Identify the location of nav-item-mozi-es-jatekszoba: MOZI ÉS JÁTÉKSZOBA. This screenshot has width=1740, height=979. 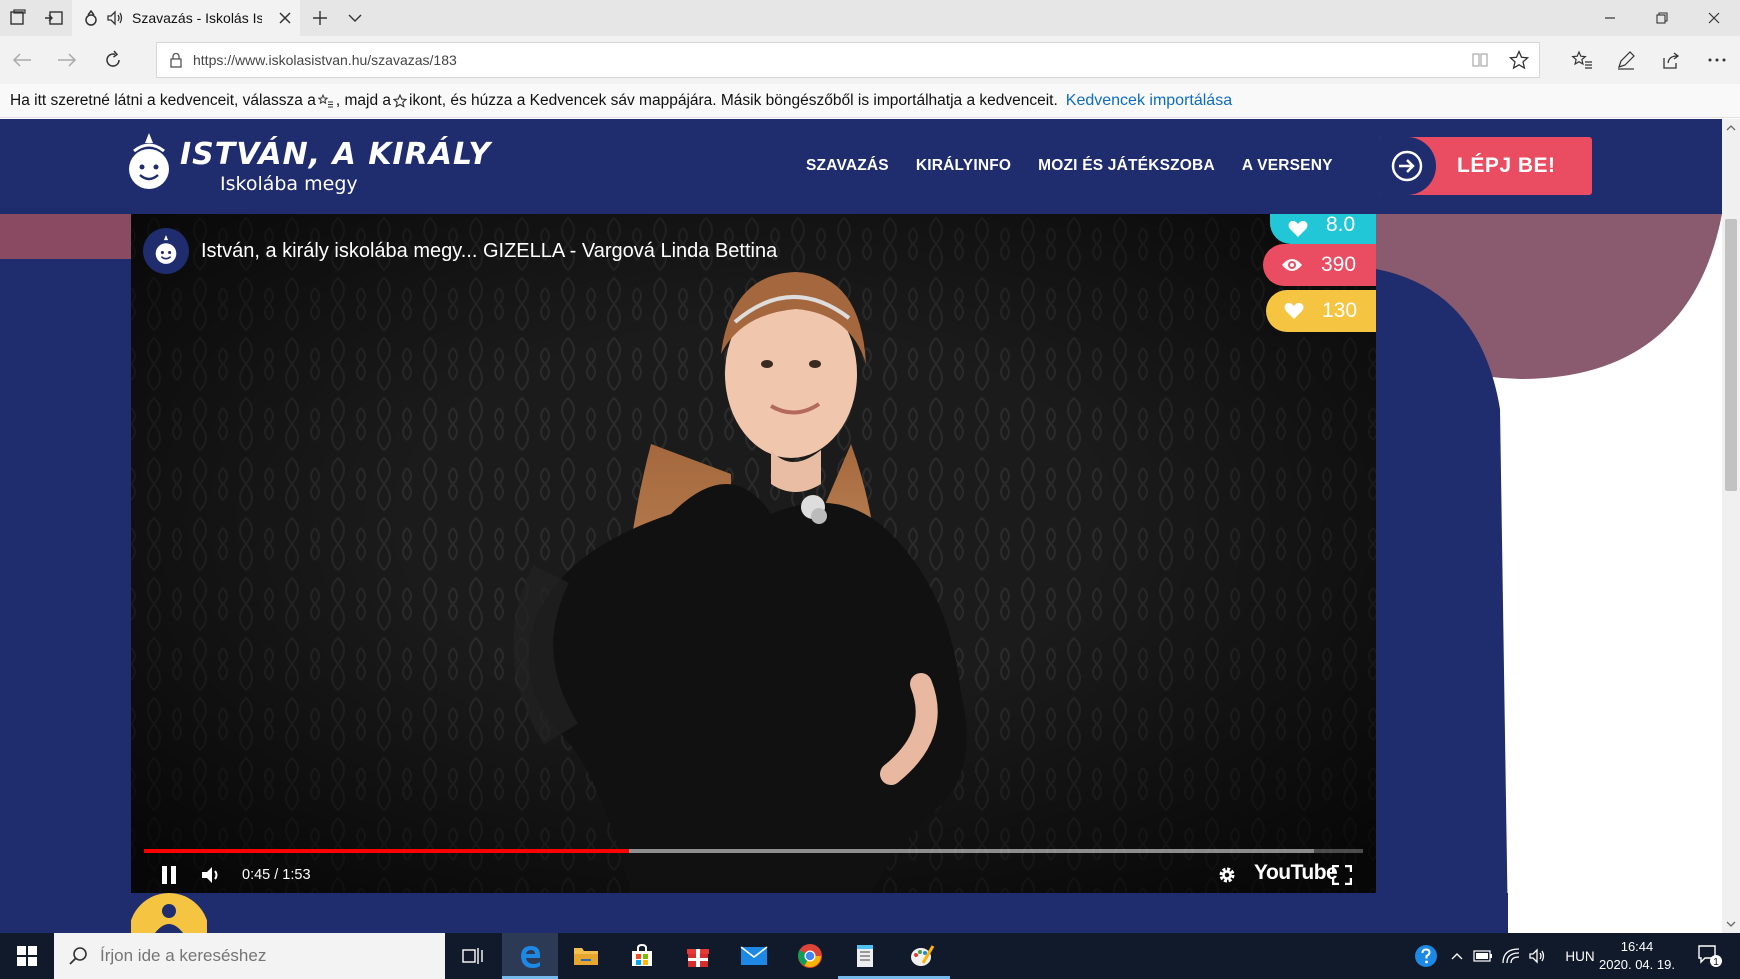
(1126, 166).